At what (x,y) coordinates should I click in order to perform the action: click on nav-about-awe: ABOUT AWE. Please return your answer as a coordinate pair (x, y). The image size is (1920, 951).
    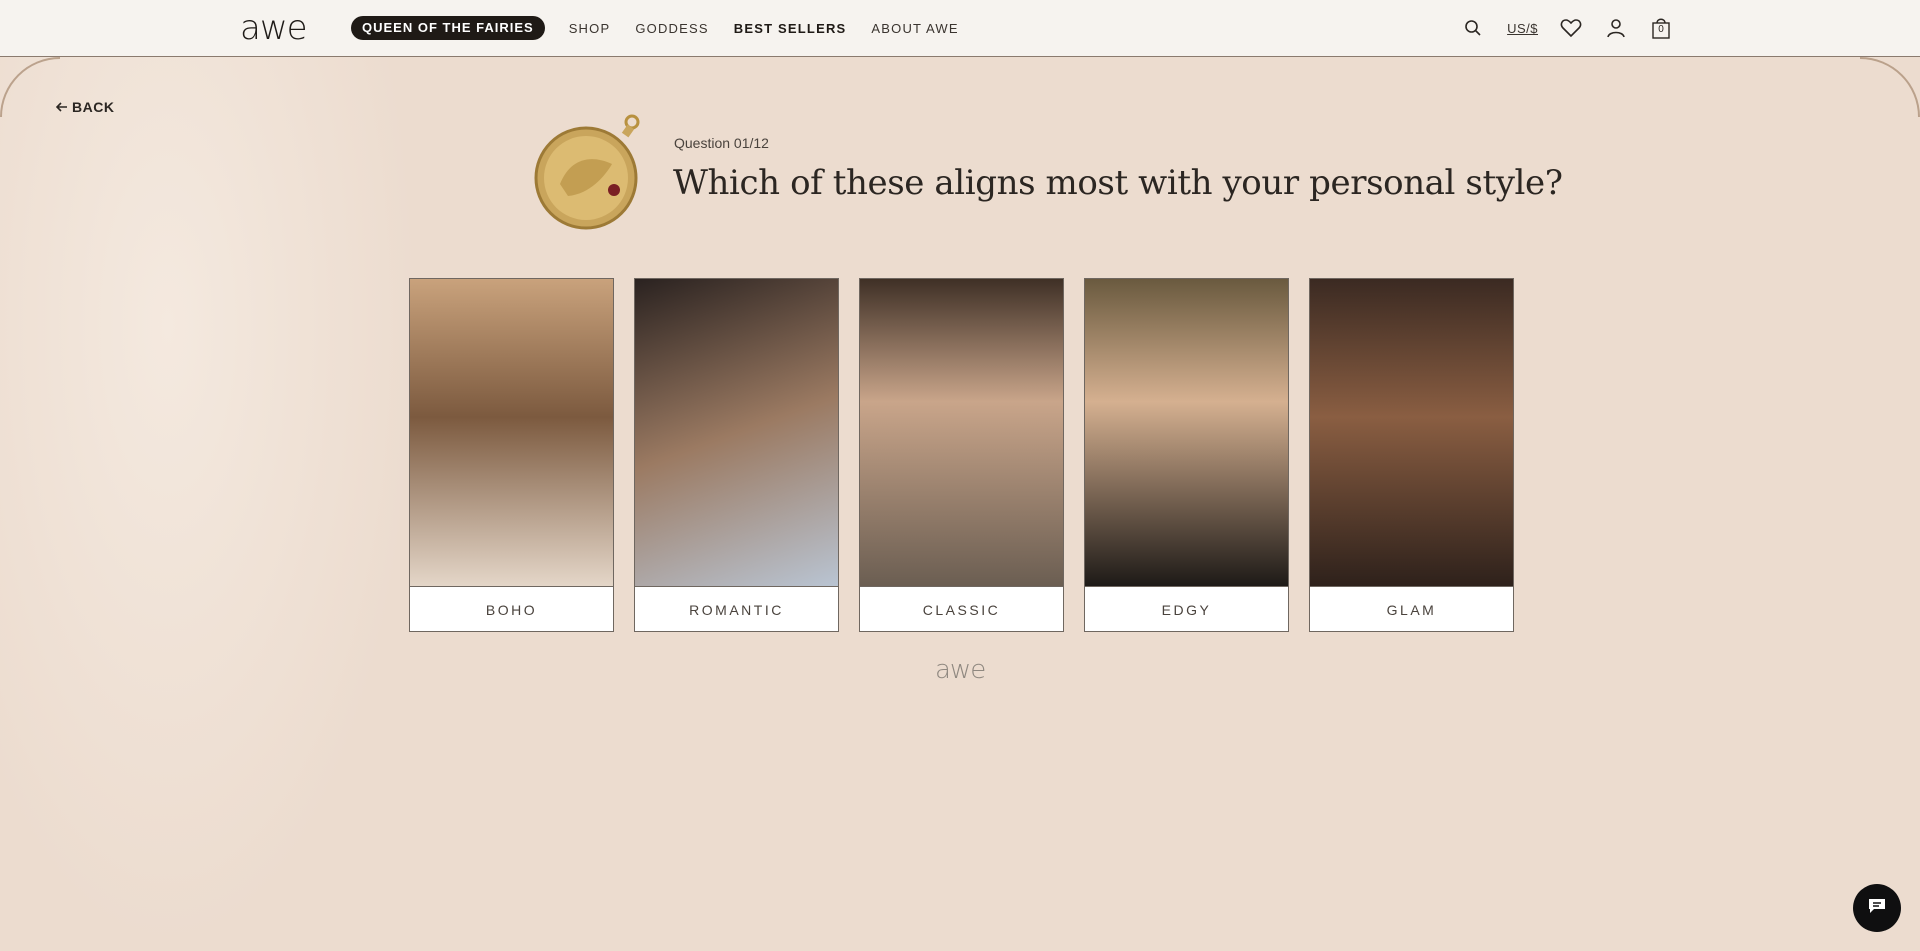
    Looking at the image, I should click on (914, 28).